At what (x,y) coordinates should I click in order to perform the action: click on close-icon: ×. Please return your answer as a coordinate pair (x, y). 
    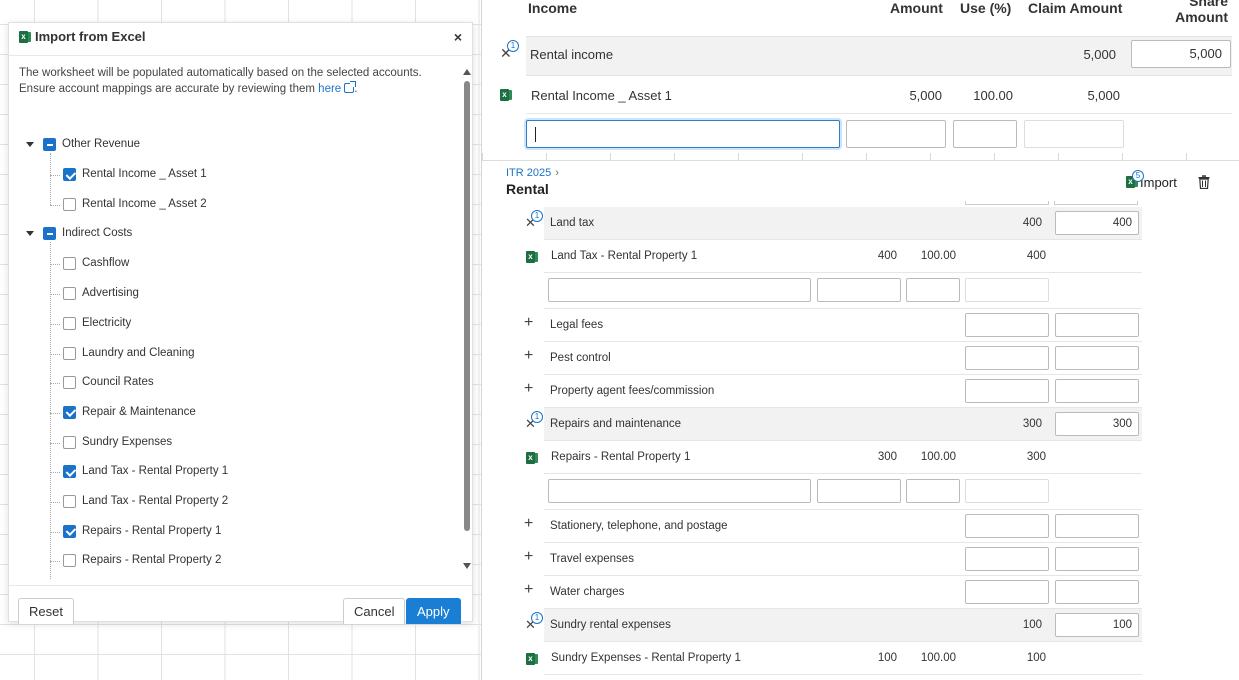
    Looking at the image, I should click on (458, 37).